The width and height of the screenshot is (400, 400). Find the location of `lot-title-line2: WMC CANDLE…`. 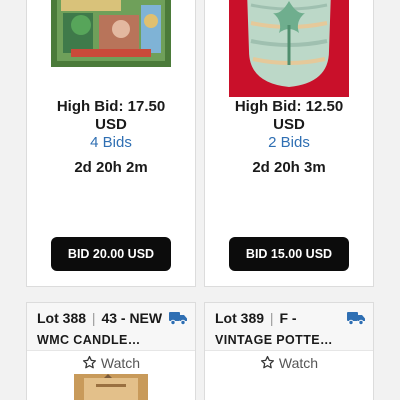

lot-title-line2: WMC CANDLE… is located at coordinates (111, 340).